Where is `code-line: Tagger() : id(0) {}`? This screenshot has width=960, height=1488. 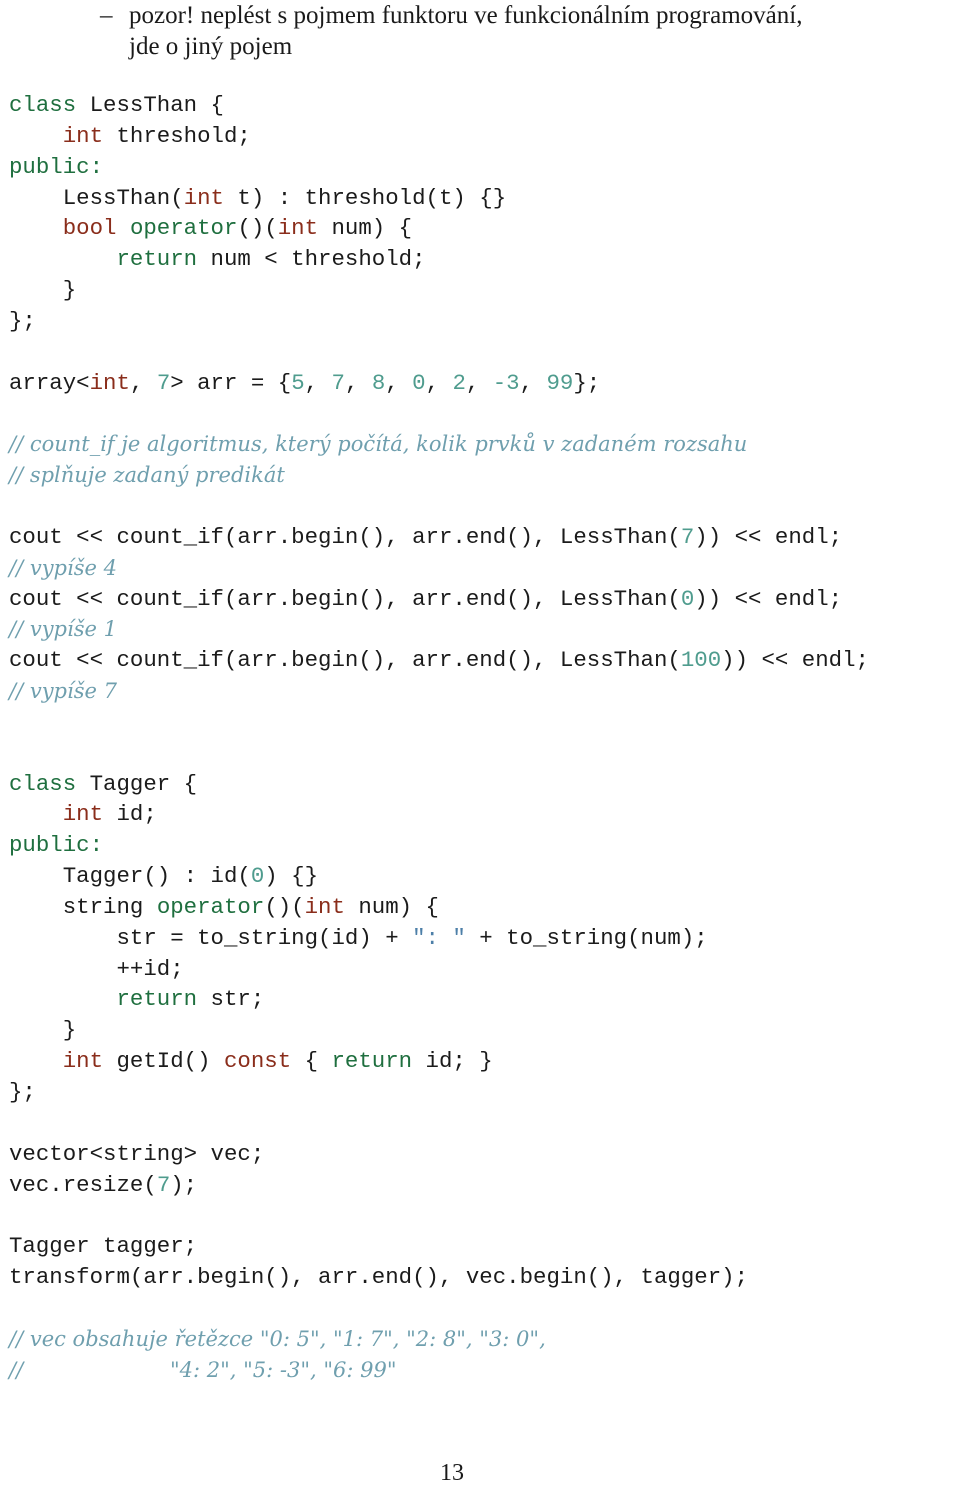 code-line: Tagger() : id(0) {} is located at coordinates (439, 876).